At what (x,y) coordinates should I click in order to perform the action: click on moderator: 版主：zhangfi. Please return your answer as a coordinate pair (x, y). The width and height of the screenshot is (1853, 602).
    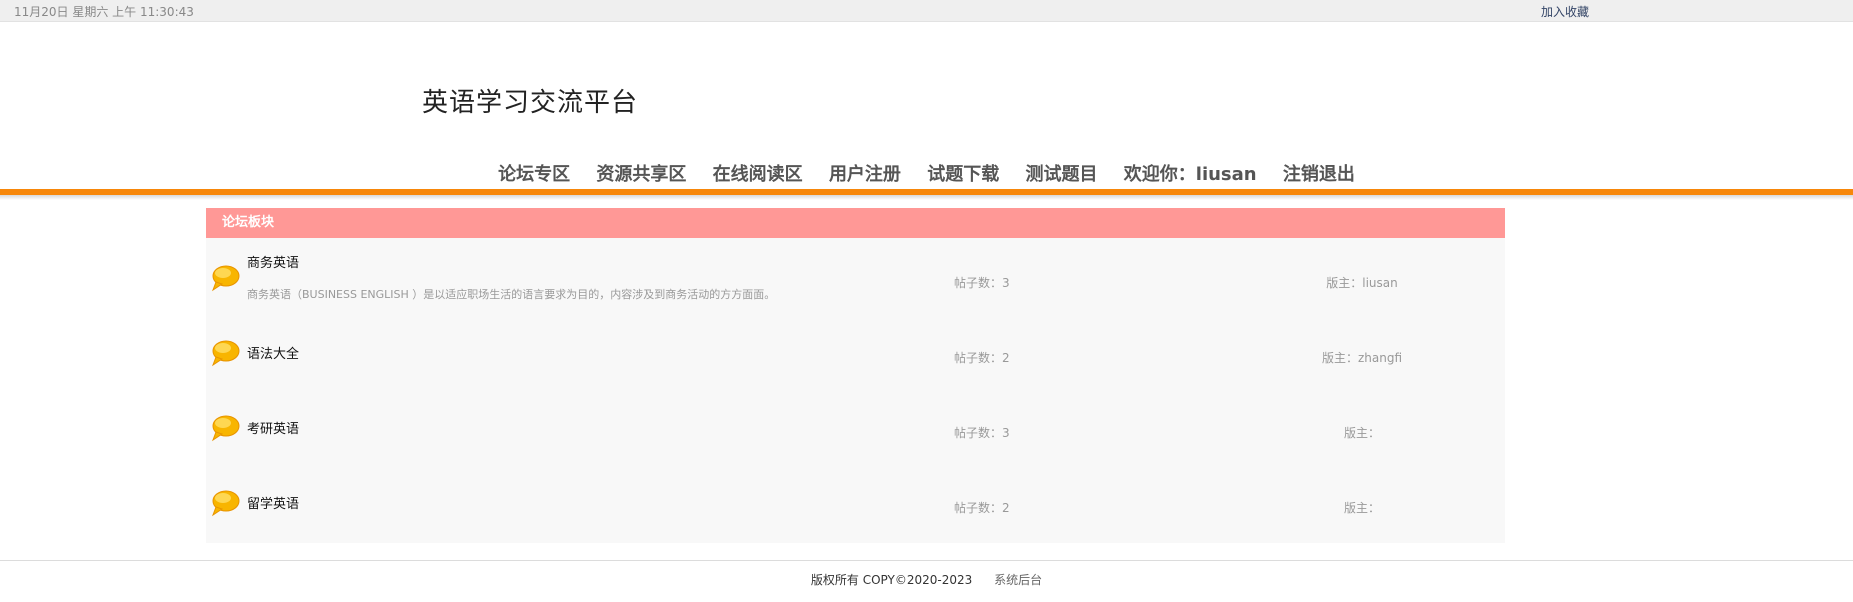
    Looking at the image, I should click on (1362, 358).